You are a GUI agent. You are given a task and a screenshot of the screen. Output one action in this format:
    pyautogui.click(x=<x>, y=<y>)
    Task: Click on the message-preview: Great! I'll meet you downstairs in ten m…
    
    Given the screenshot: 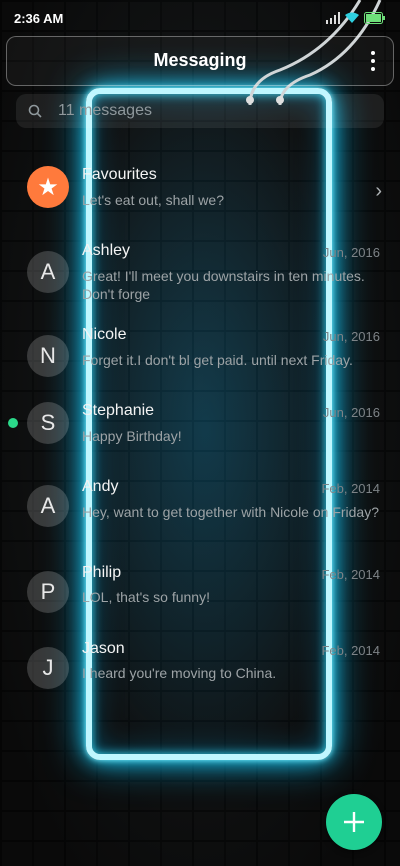 What is the action you would take?
    pyautogui.click(x=223, y=285)
    